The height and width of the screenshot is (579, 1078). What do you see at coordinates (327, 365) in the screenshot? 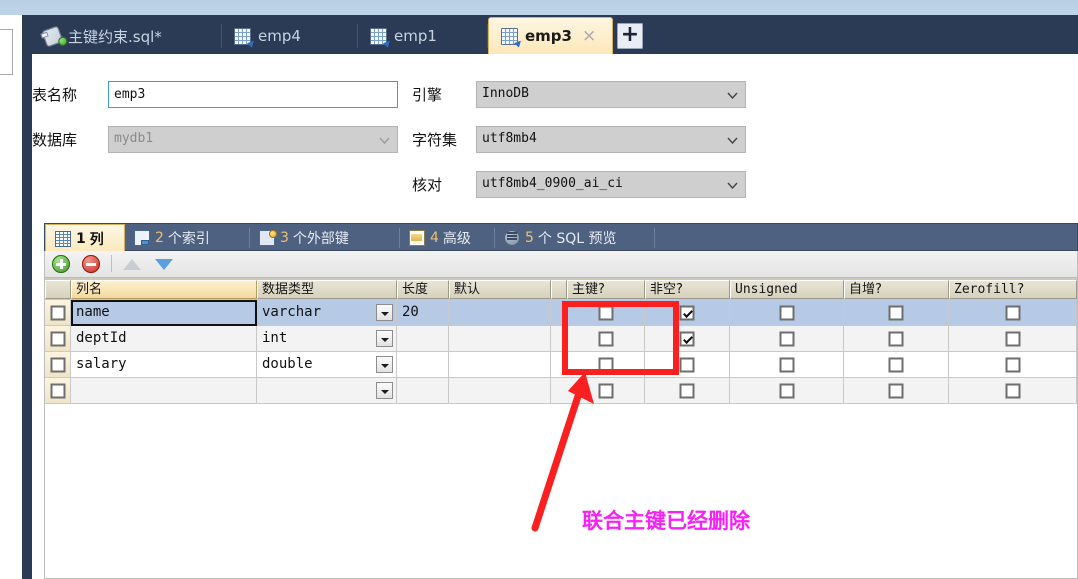
I see `cell-data-type: double` at bounding box center [327, 365].